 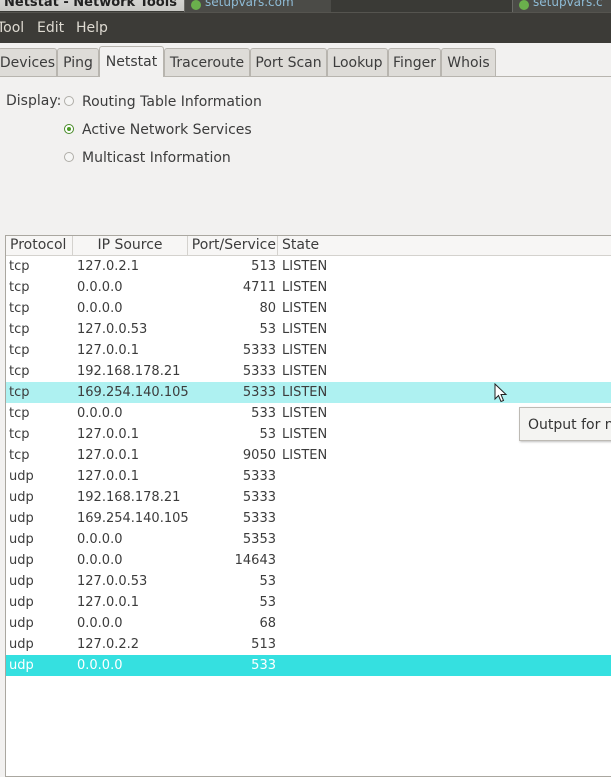 What do you see at coordinates (267, 623) in the screenshot?
I see `cell-port-service: 68` at bounding box center [267, 623].